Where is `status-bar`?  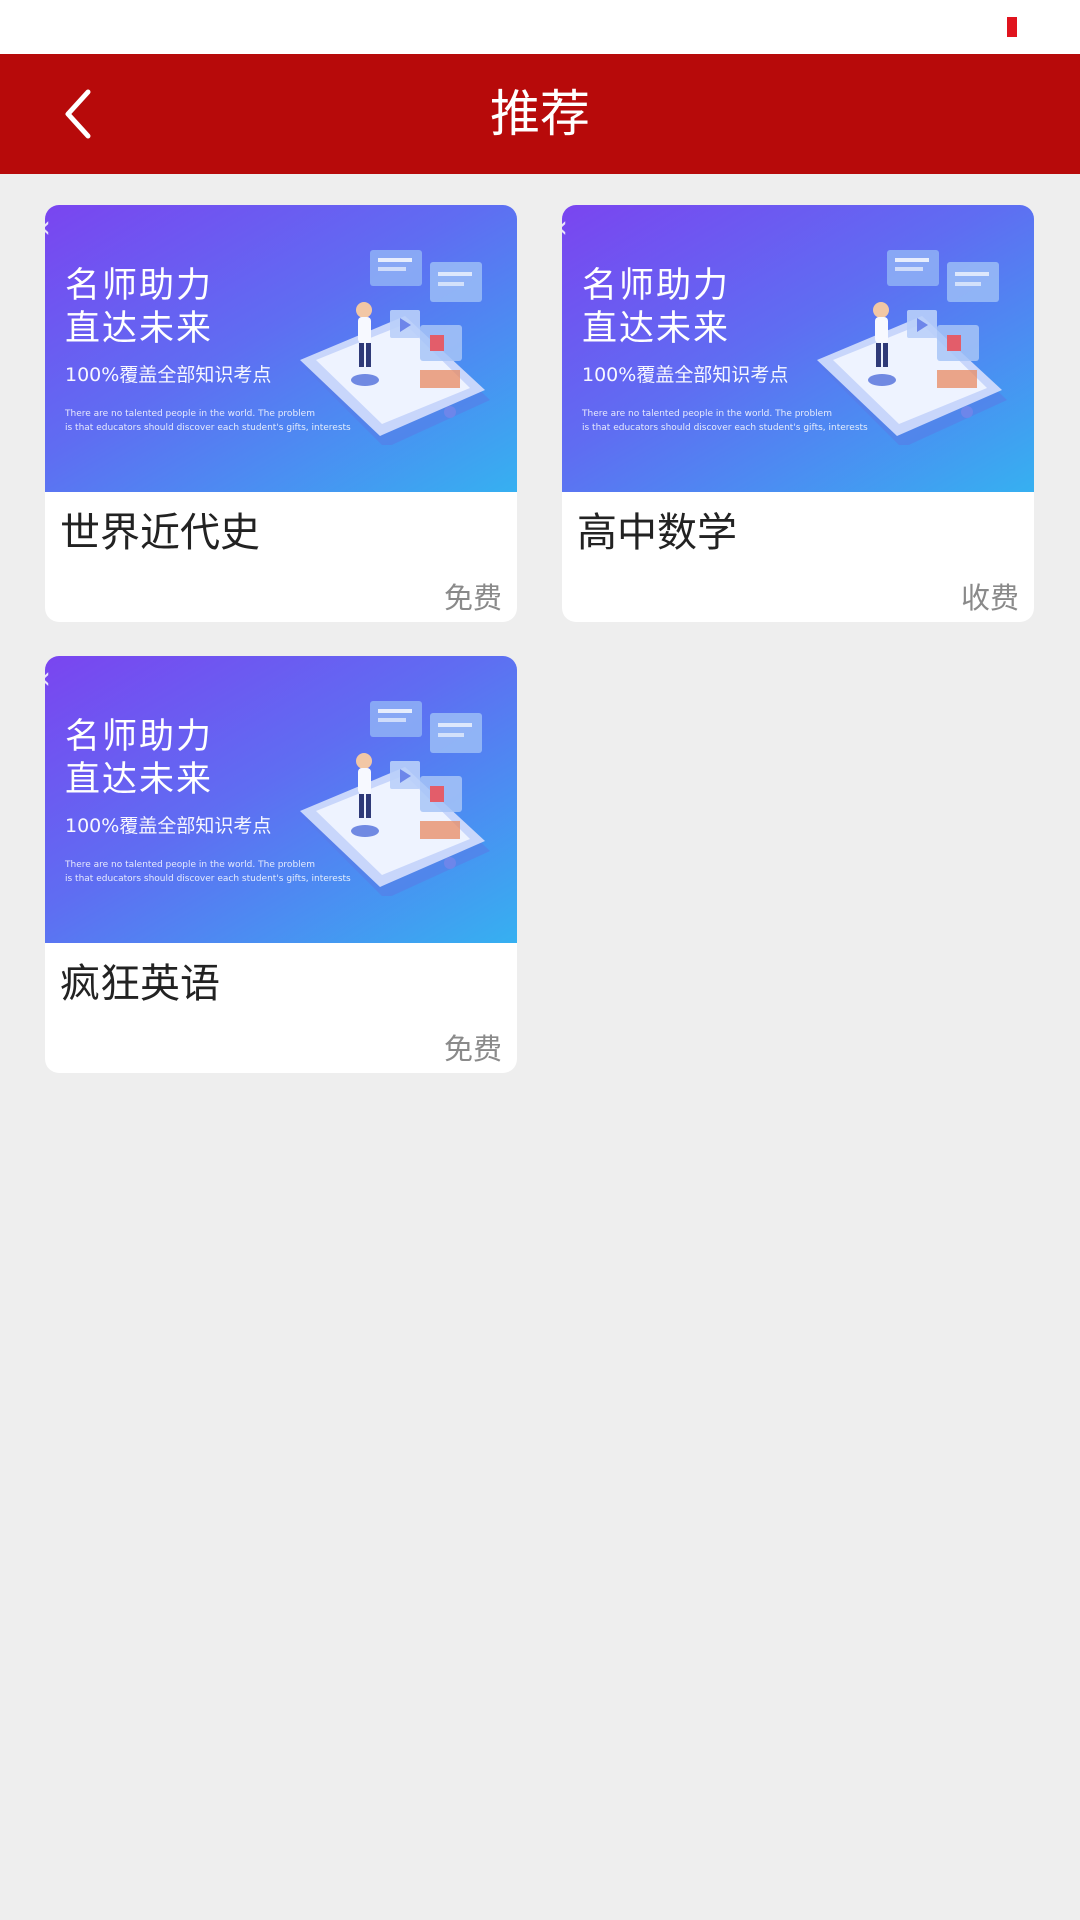 status-bar is located at coordinates (540, 27).